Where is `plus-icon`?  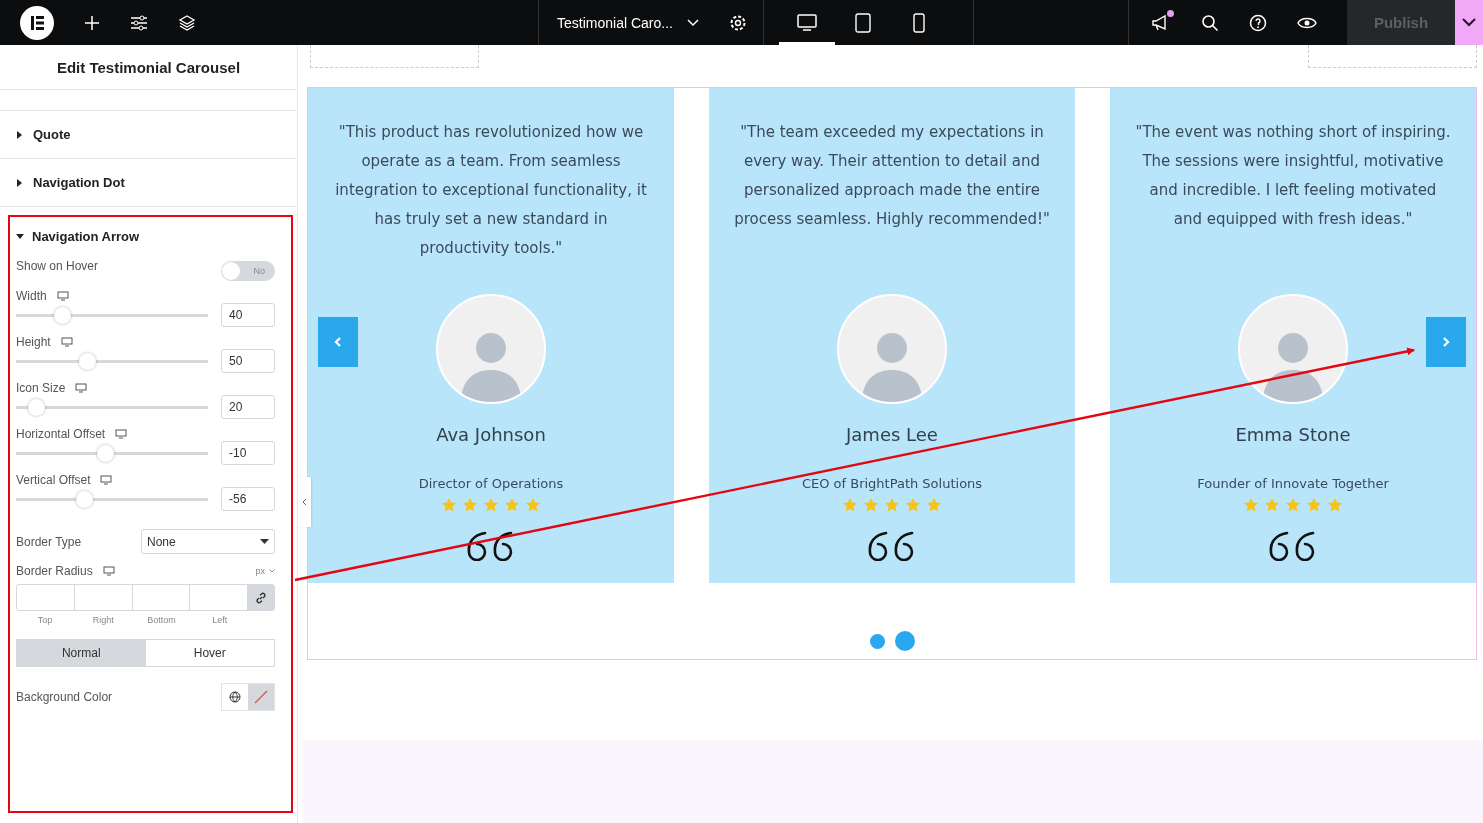 plus-icon is located at coordinates (92, 22).